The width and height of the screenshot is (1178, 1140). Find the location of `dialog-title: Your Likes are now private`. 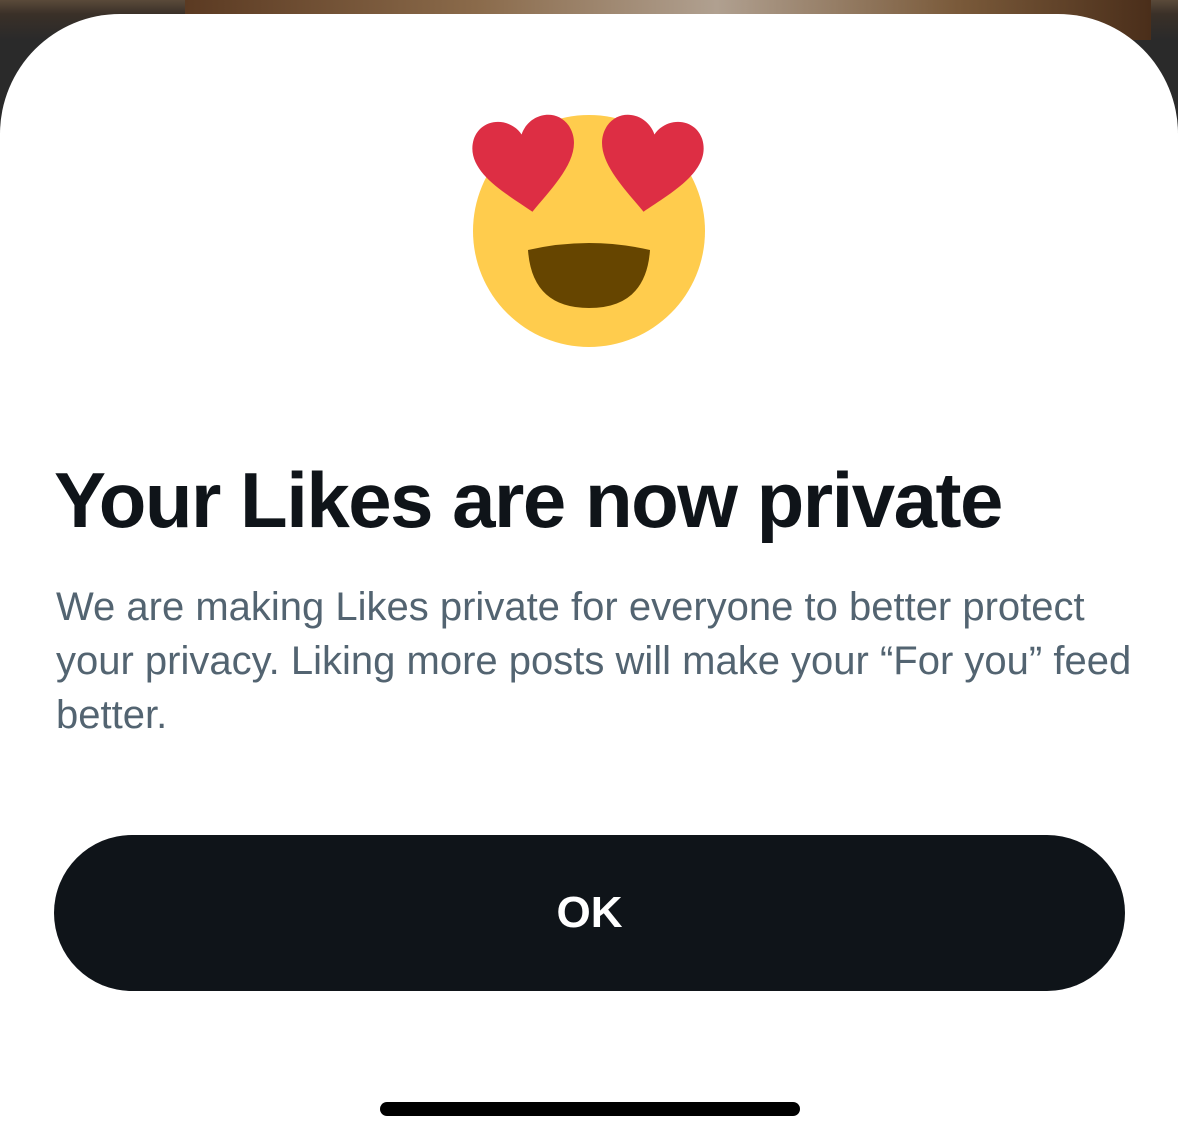

dialog-title: Your Likes are now private is located at coordinates (528, 500).